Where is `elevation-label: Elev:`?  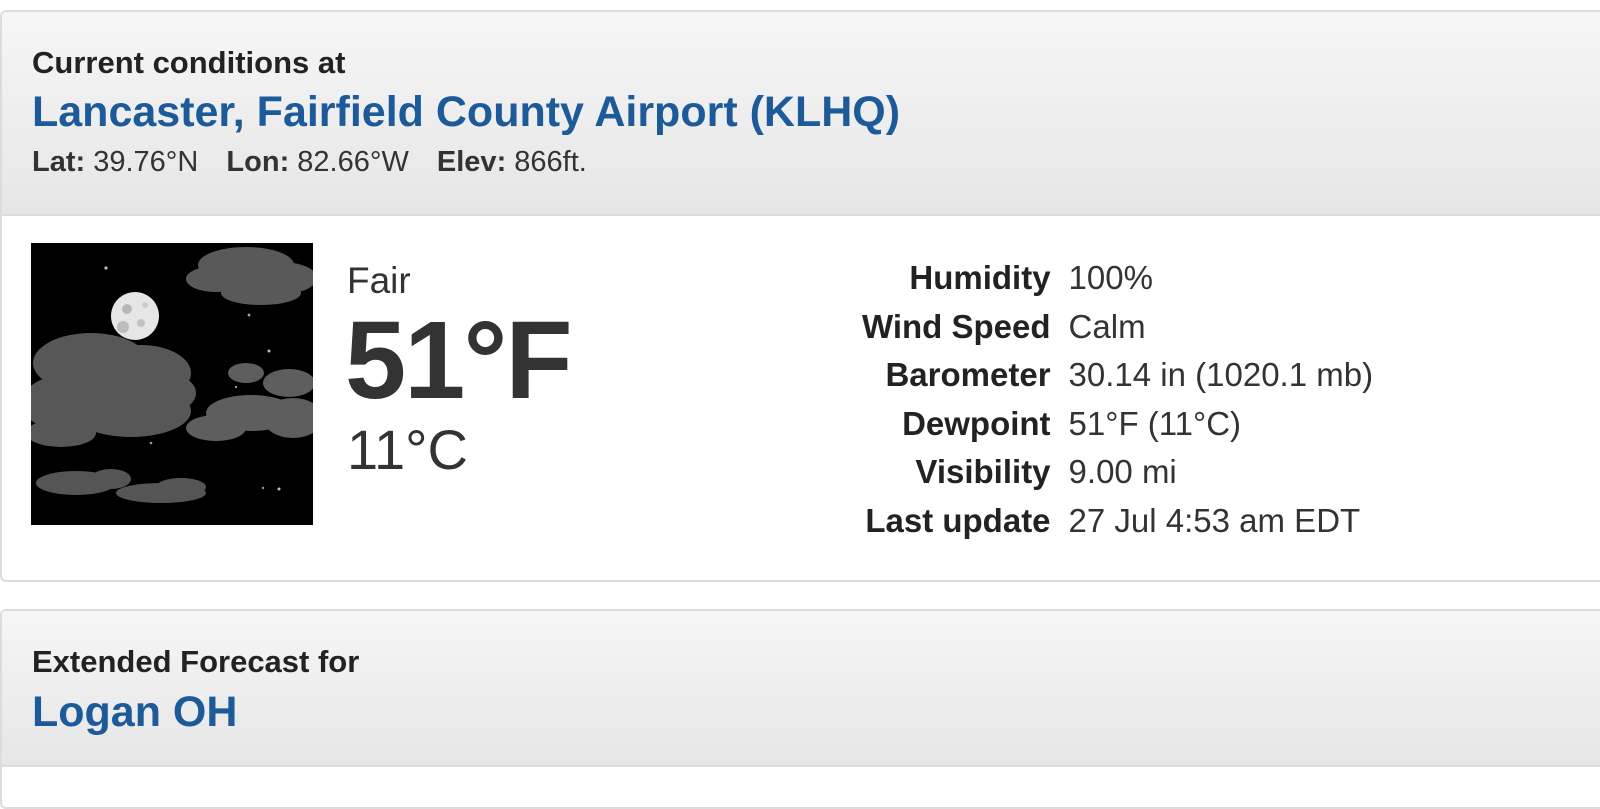 elevation-label: Elev: is located at coordinates (471, 162).